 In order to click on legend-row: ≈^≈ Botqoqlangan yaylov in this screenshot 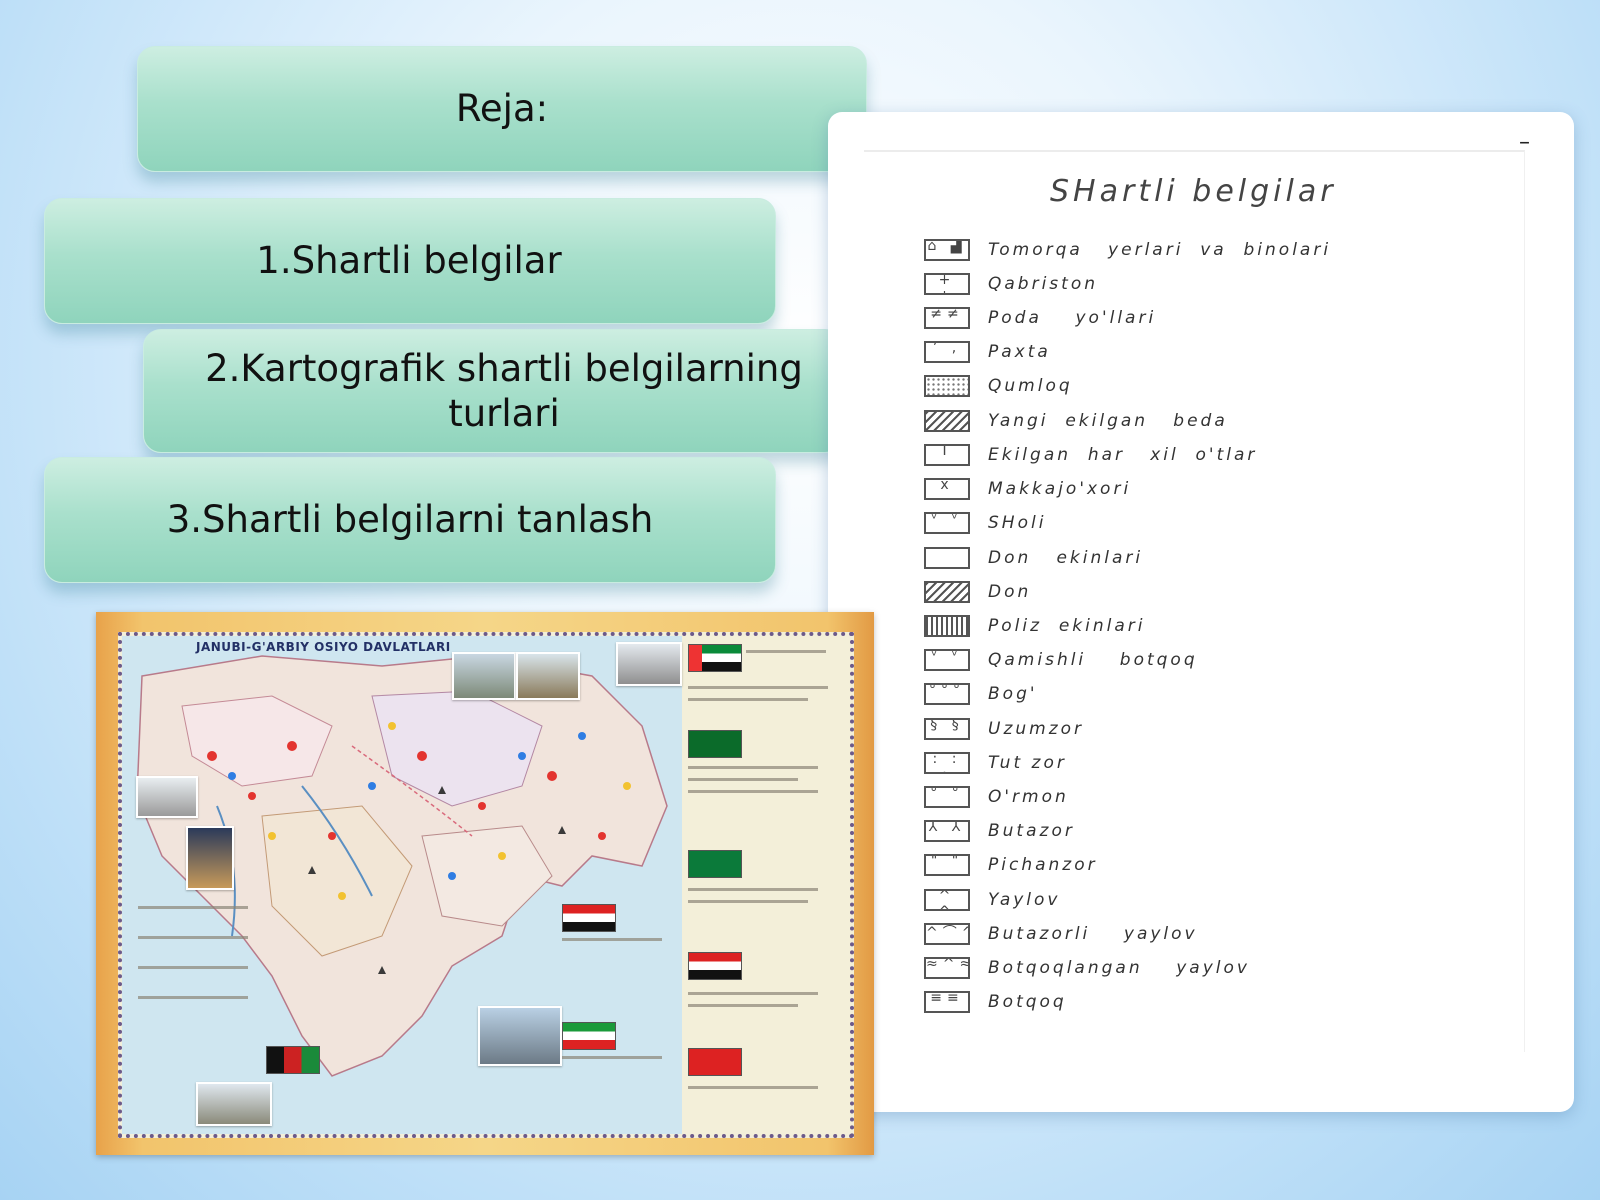, I will do `click(1087, 968)`.